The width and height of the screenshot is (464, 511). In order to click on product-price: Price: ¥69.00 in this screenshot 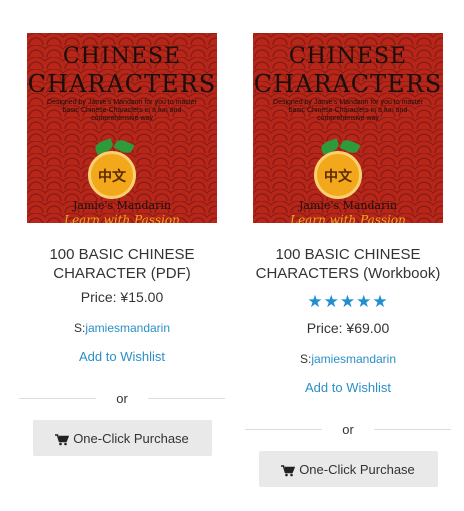, I will do `click(348, 328)`.